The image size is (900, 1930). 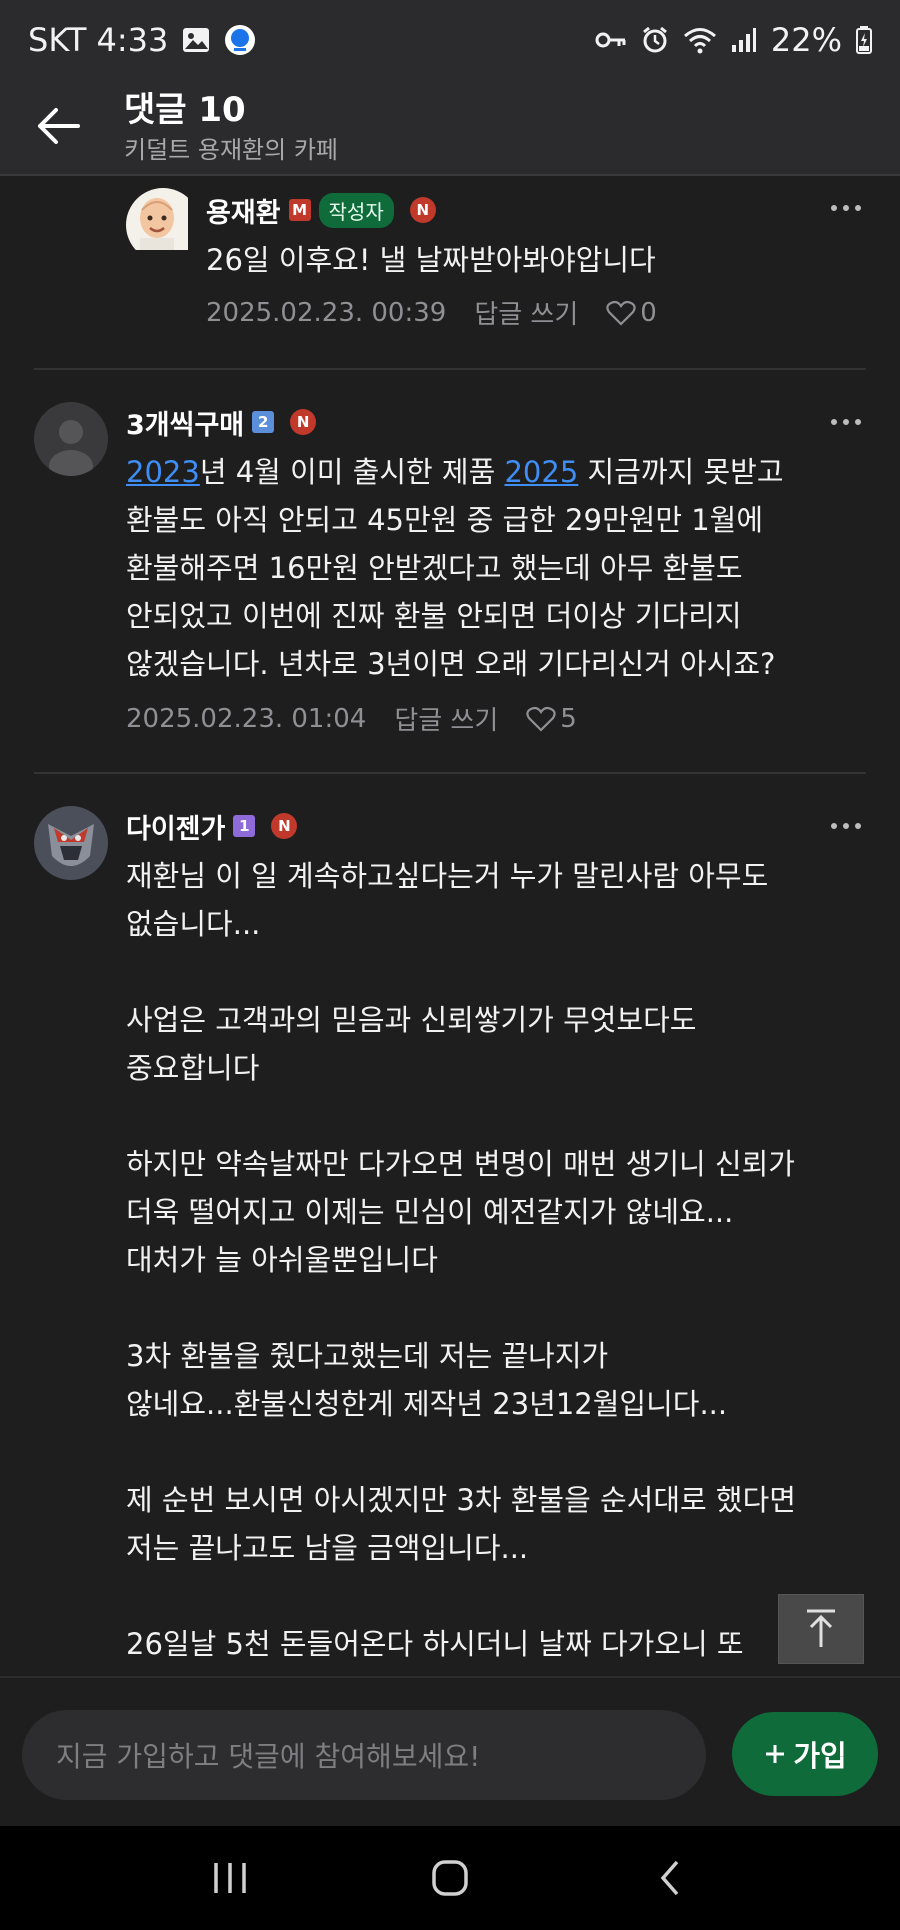 What do you see at coordinates (175, 826) in the screenshot?
I see `author-name: 다이젠가` at bounding box center [175, 826].